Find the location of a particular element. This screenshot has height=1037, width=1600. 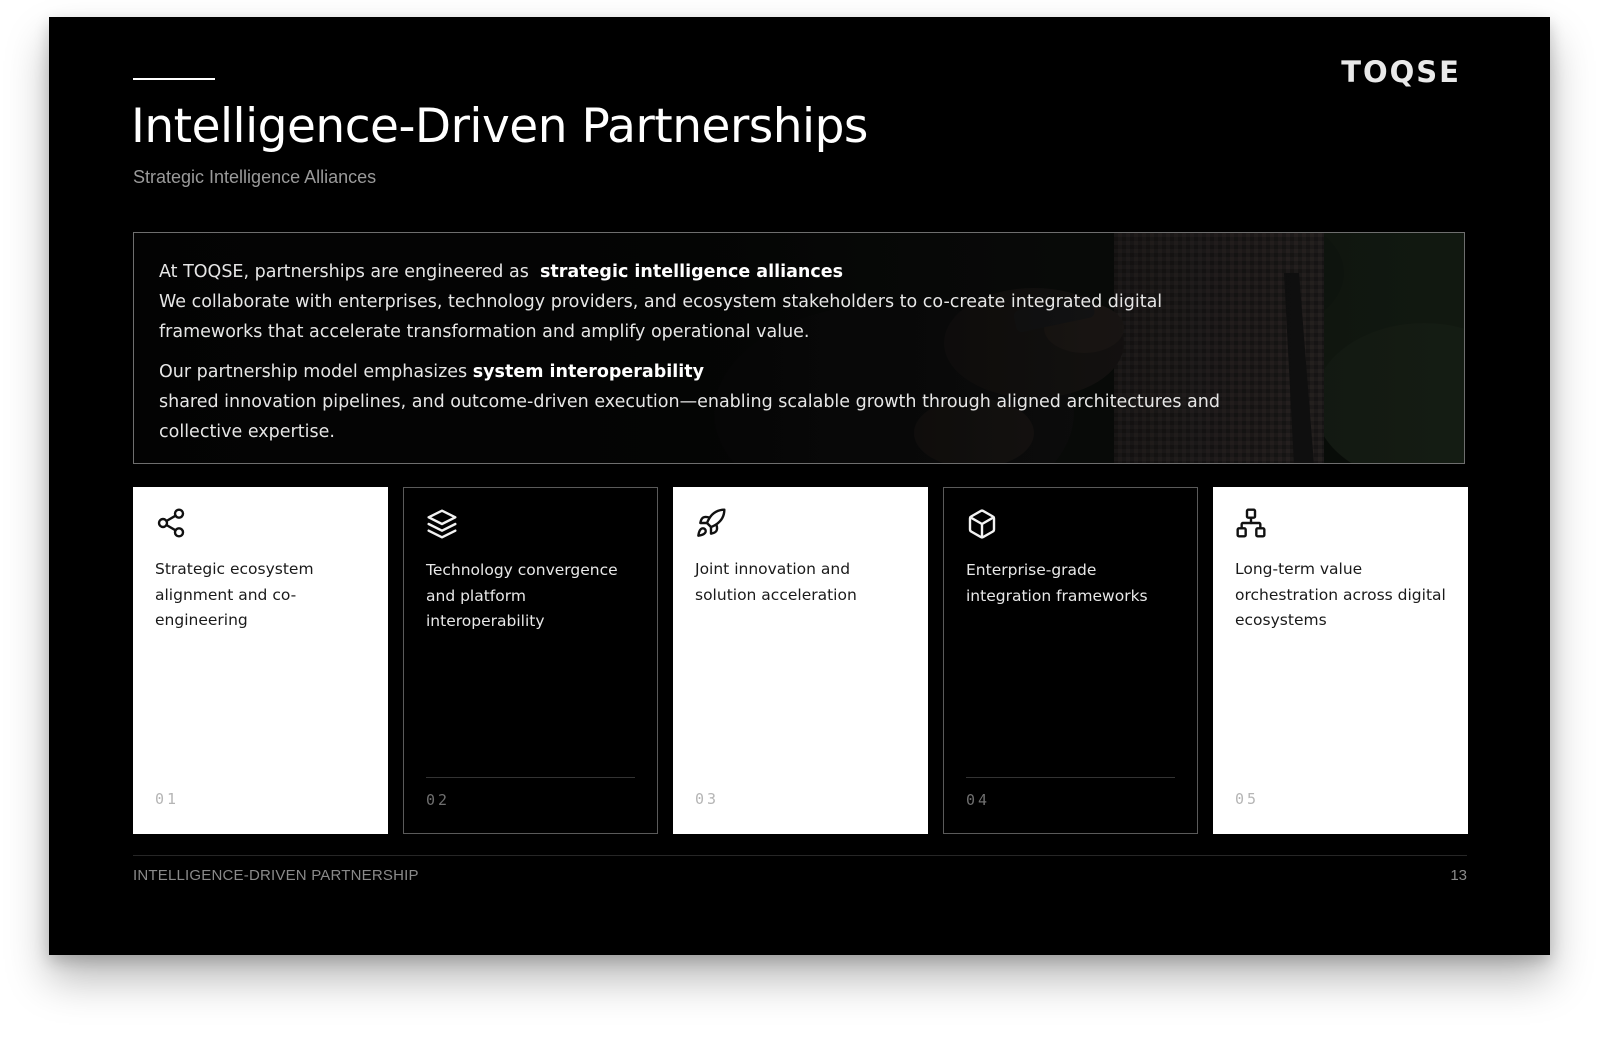

rocket-icon is located at coordinates (711, 523).